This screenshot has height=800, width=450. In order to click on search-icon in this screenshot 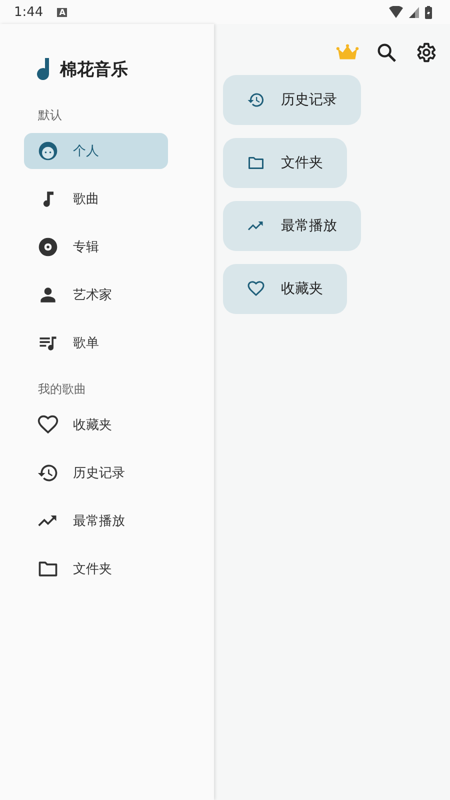, I will do `click(386, 52)`.